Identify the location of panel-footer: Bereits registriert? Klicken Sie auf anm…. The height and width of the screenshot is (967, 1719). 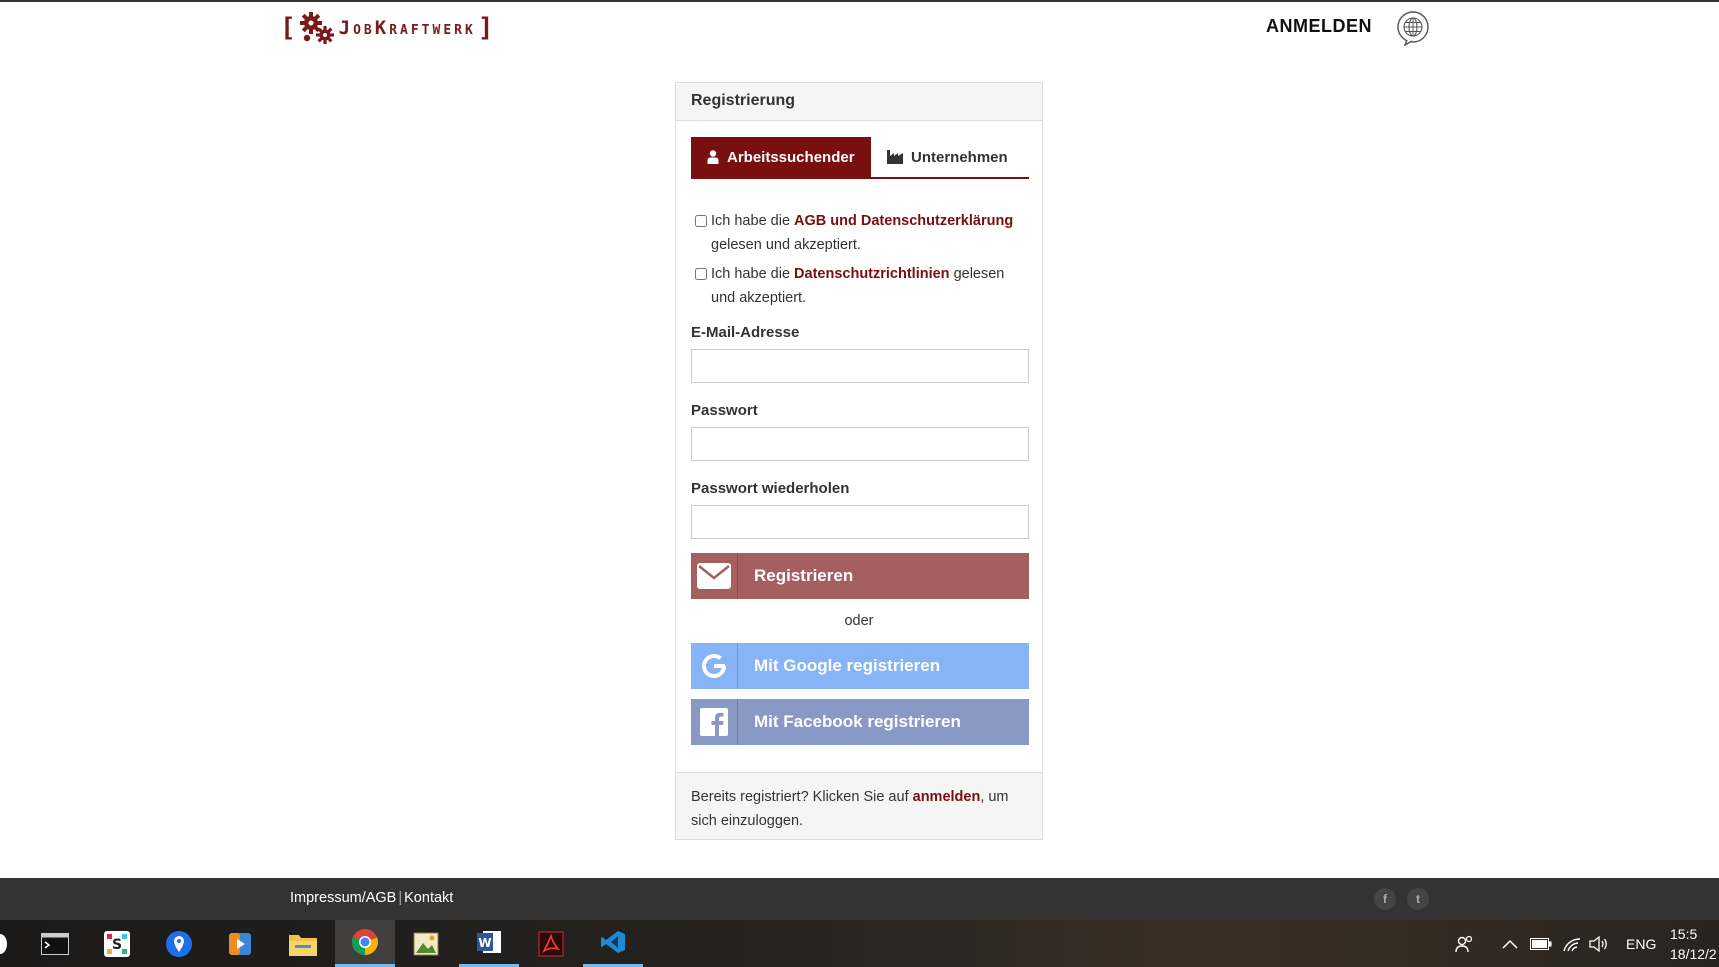
(859, 805).